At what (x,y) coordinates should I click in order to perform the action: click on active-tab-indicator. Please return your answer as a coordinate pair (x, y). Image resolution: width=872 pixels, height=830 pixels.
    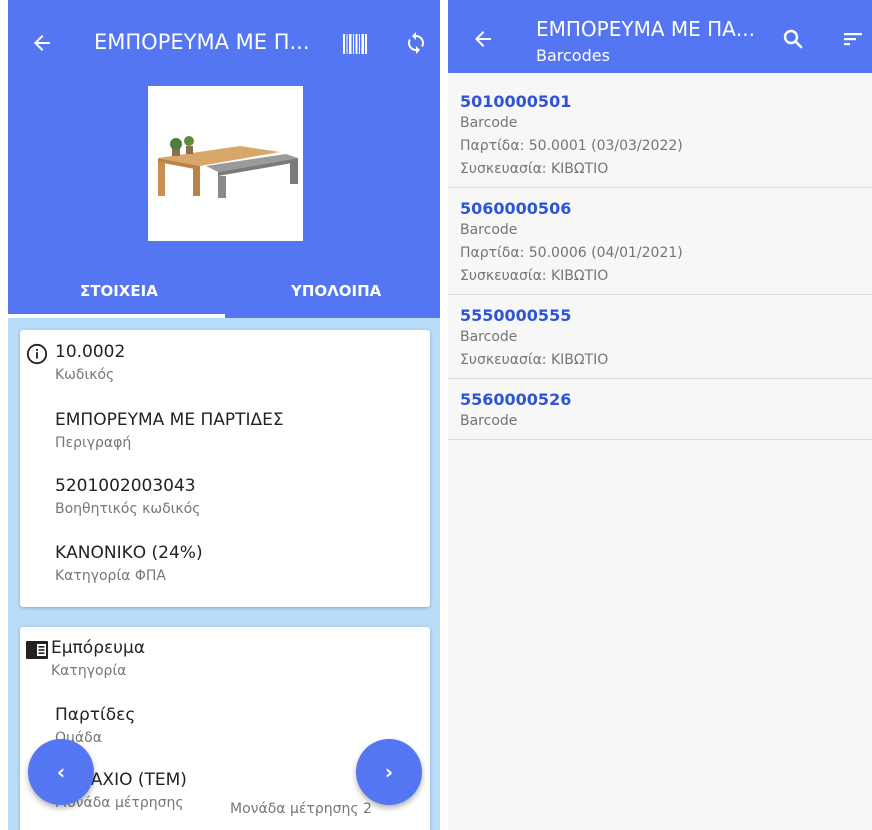
    Looking at the image, I should click on (116, 316).